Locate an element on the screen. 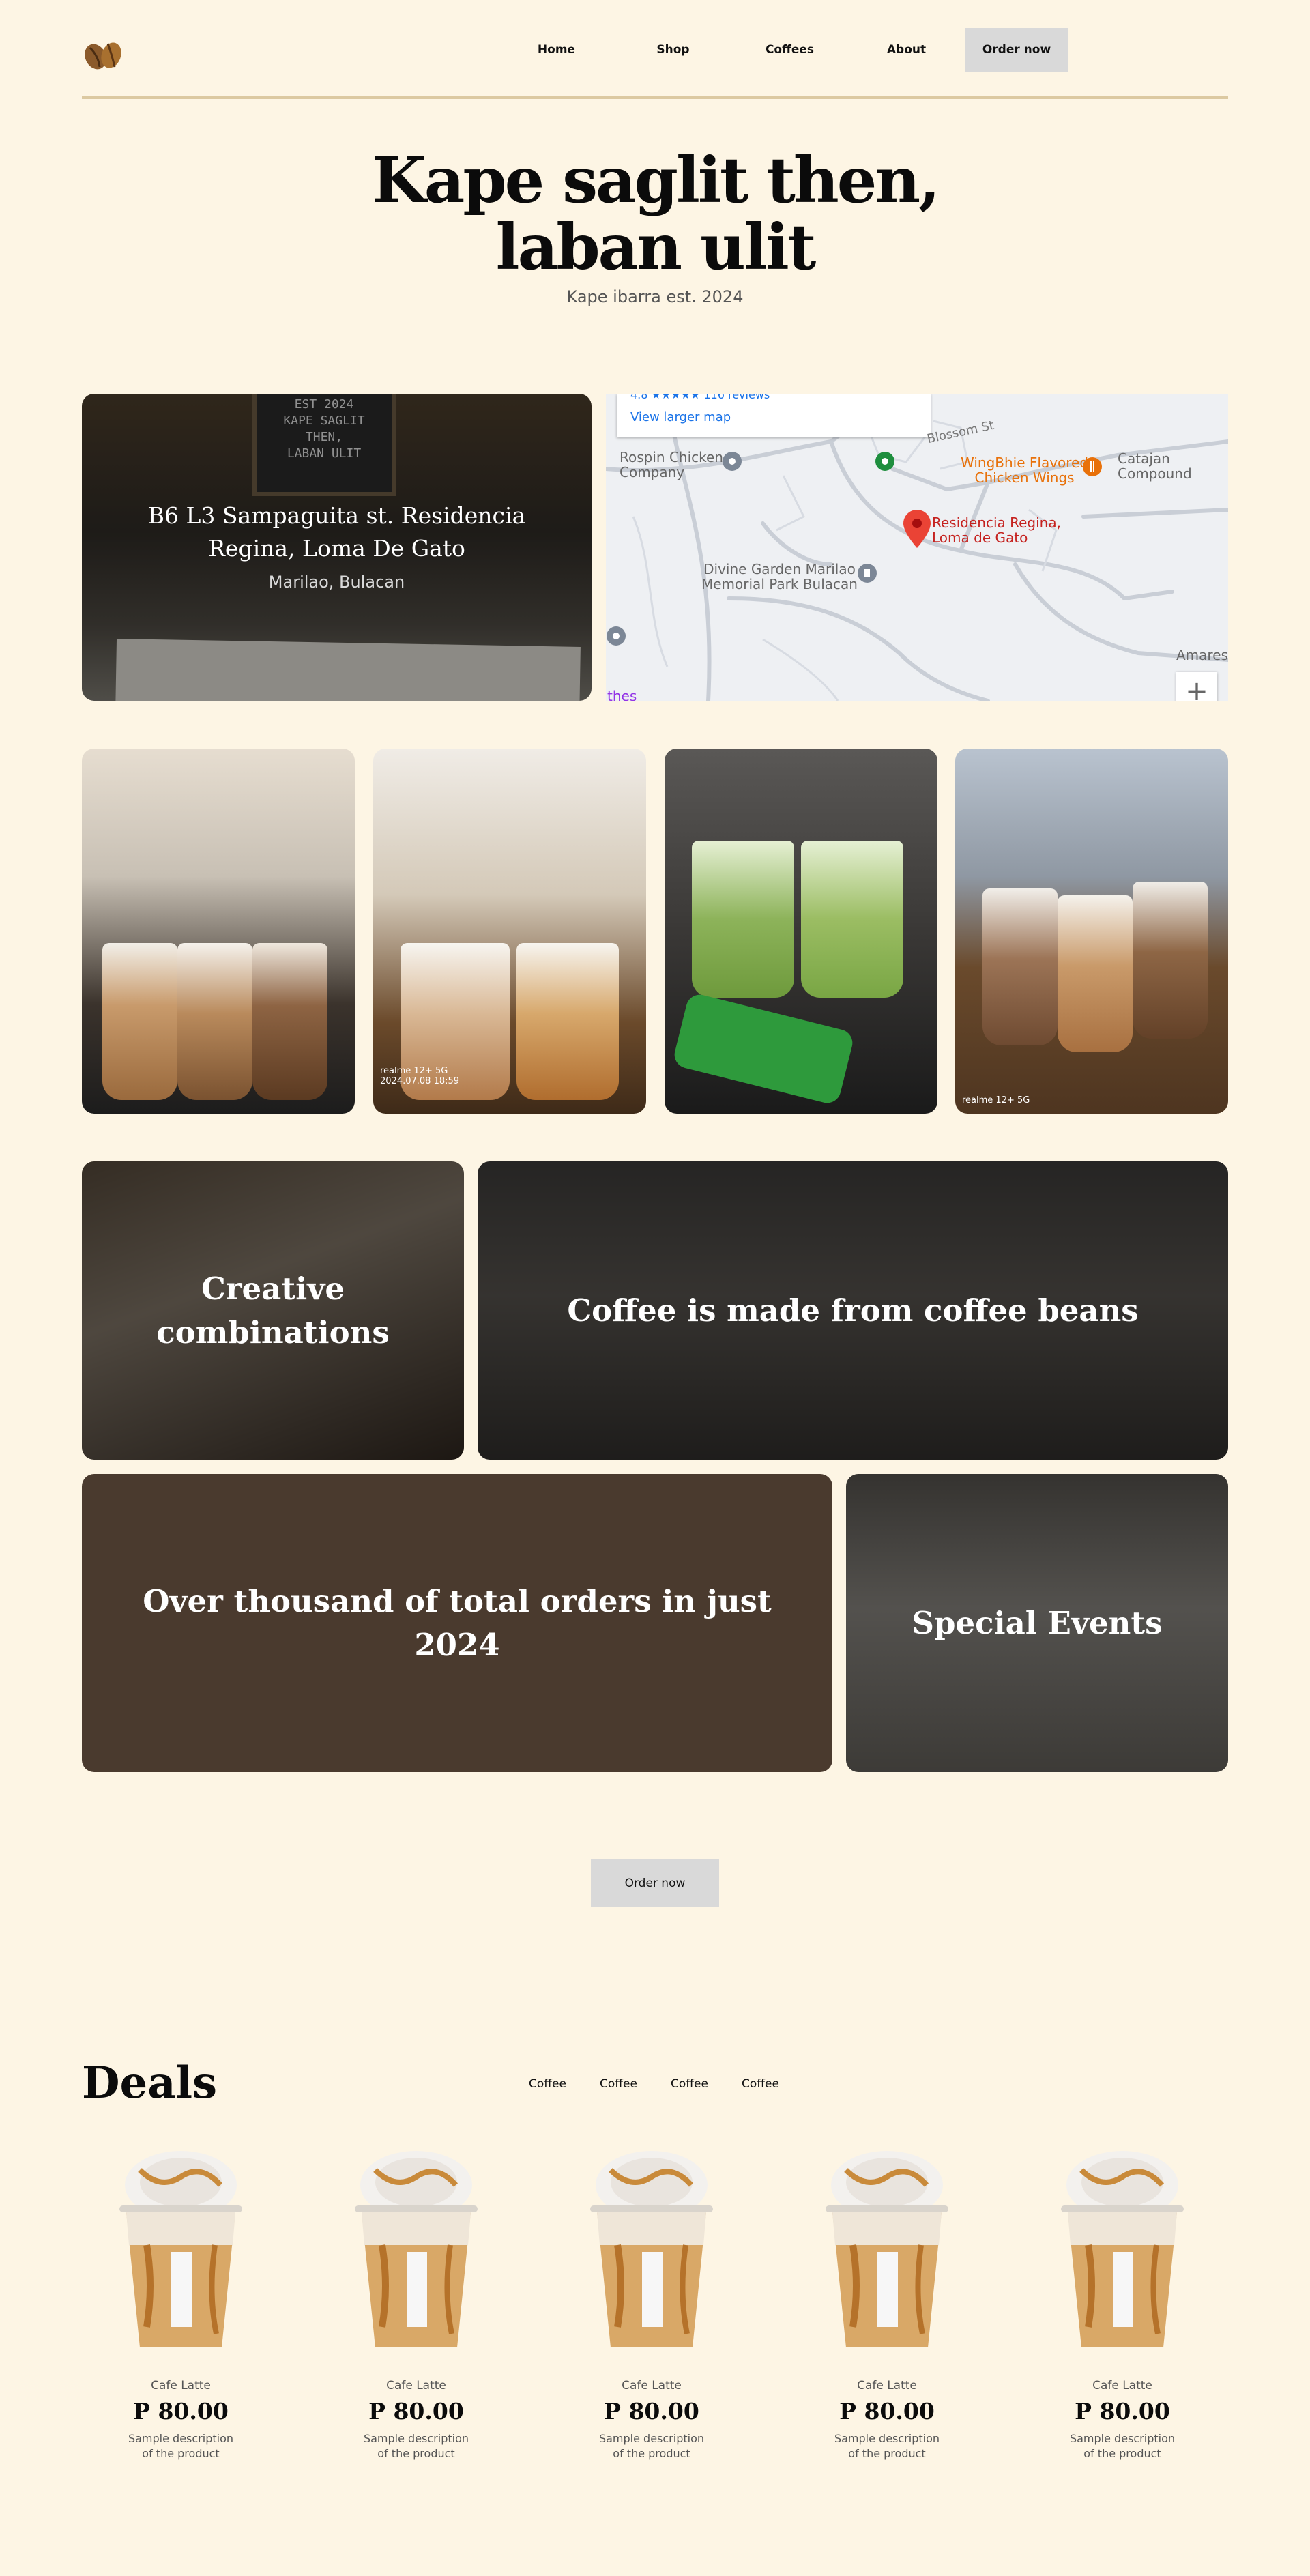 The width and height of the screenshot is (1310, 2576). zoom-plus-icon: + is located at coordinates (1196, 686).